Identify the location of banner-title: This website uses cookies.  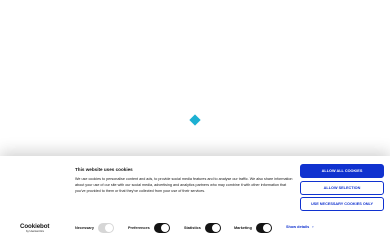
(104, 169).